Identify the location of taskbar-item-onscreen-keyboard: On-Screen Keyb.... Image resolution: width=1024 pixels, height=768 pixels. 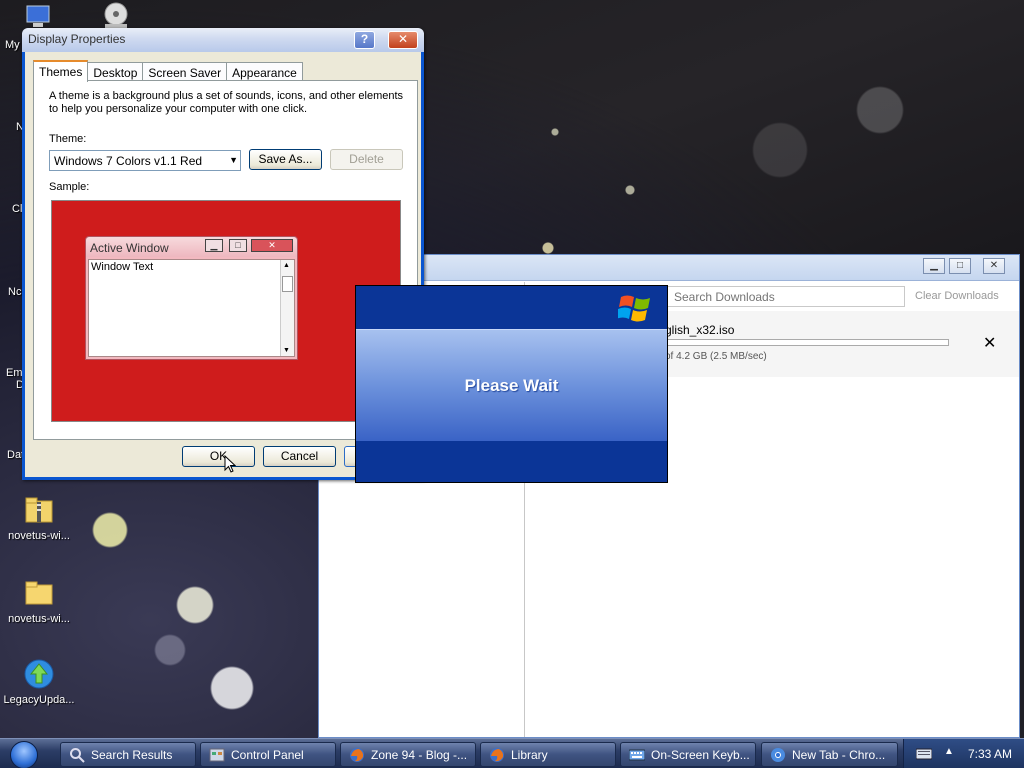
(688, 754).